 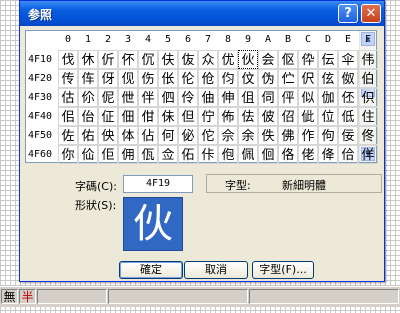 What do you see at coordinates (148, 154) in the screenshot?
I see `char-cell: 佤` at bounding box center [148, 154].